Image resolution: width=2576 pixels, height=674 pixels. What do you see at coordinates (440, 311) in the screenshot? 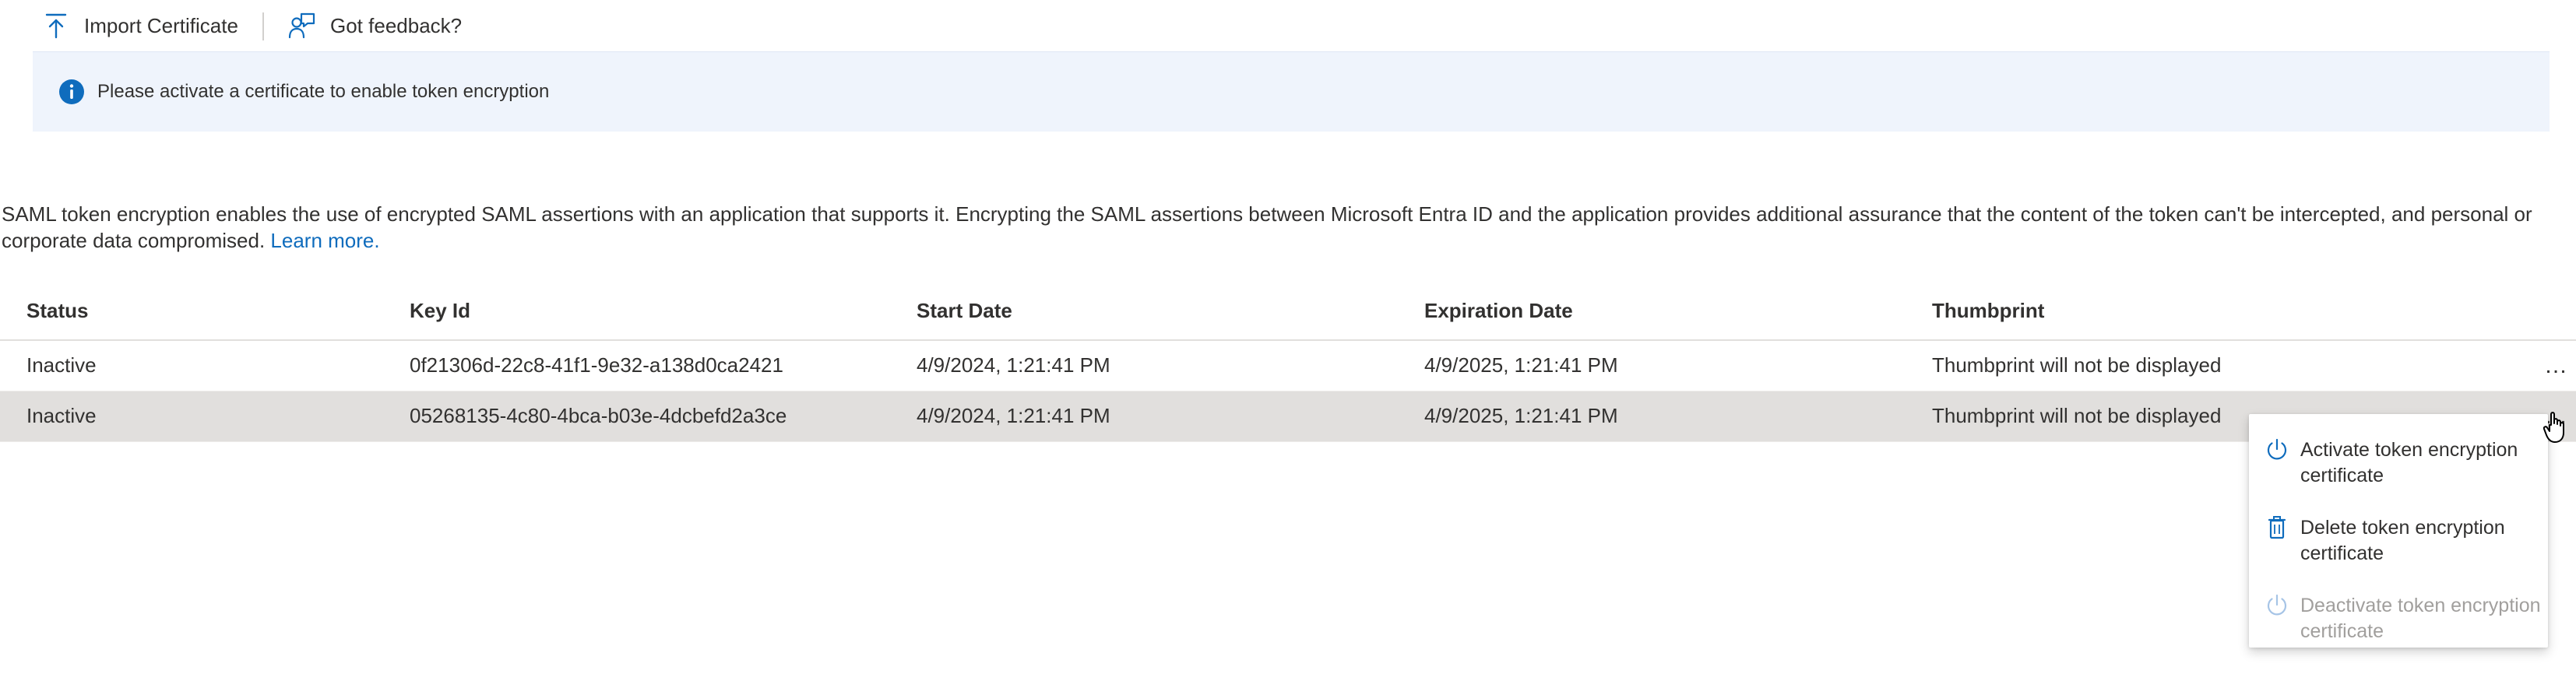
I see `column-header-key-id: Key Id` at bounding box center [440, 311].